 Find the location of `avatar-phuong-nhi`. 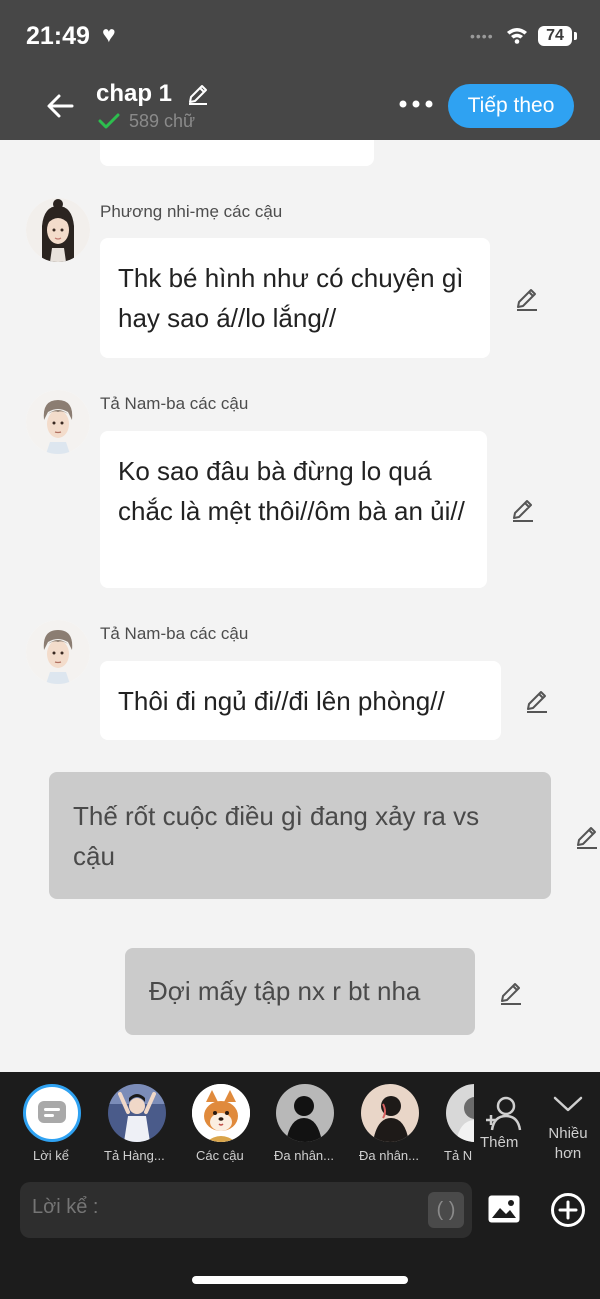

avatar-phuong-nhi is located at coordinates (58, 230).